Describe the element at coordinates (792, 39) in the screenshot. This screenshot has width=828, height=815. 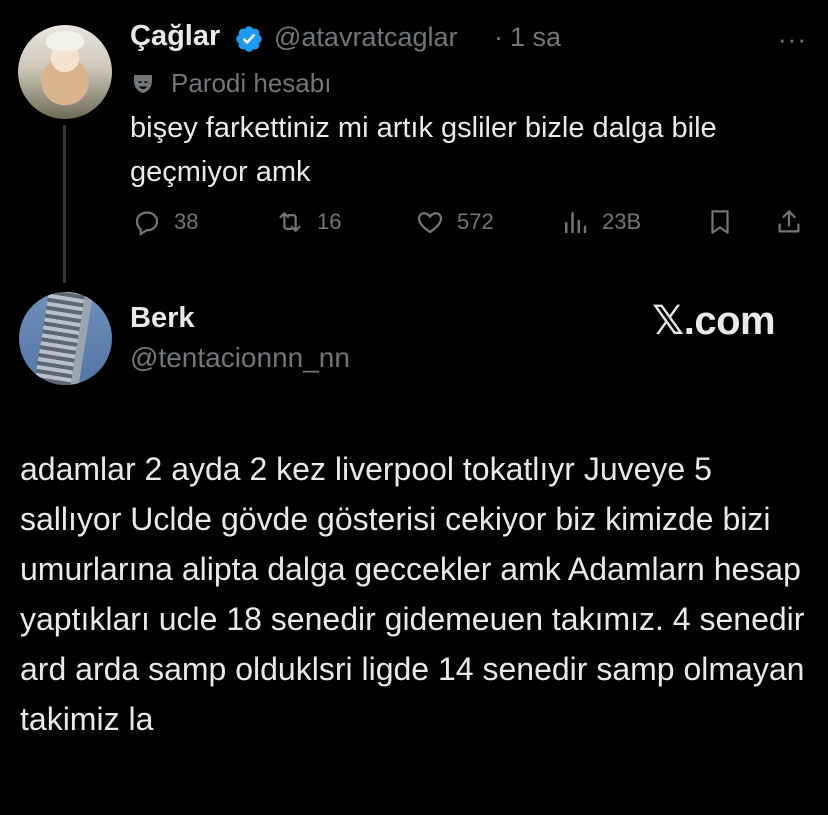
I see `more-icon: ···` at that location.